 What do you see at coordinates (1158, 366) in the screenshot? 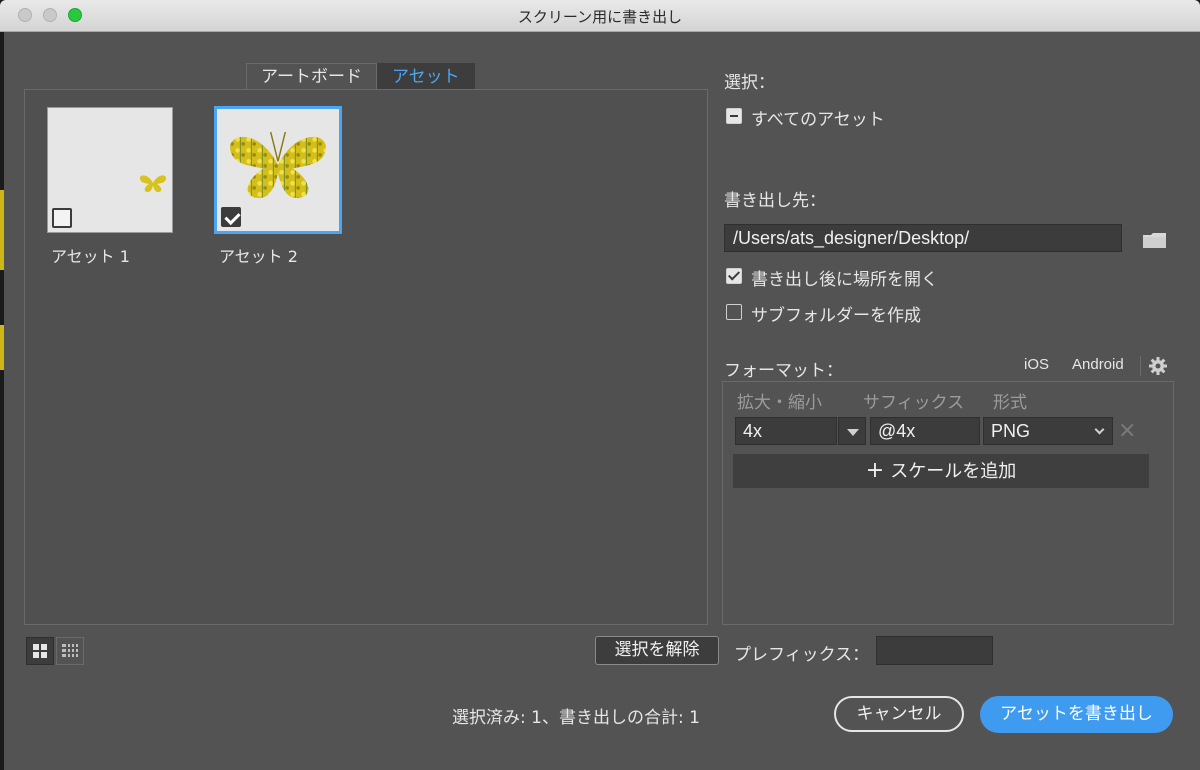
I see `gear-icon` at bounding box center [1158, 366].